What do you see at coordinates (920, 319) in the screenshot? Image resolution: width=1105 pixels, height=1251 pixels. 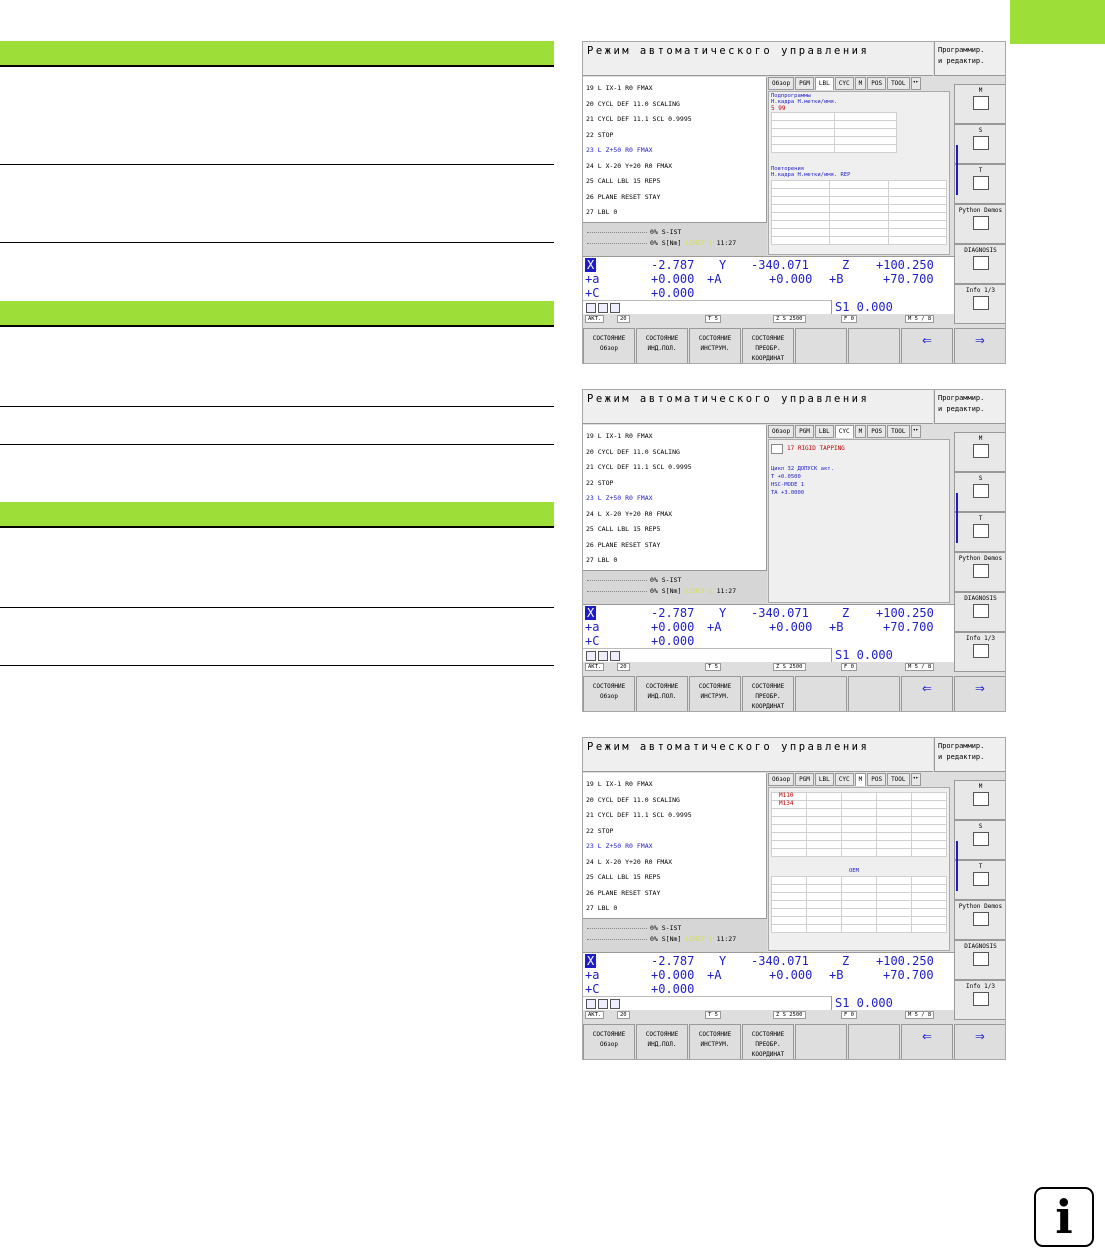 I see `bar-m: M 5 / 8` at bounding box center [920, 319].